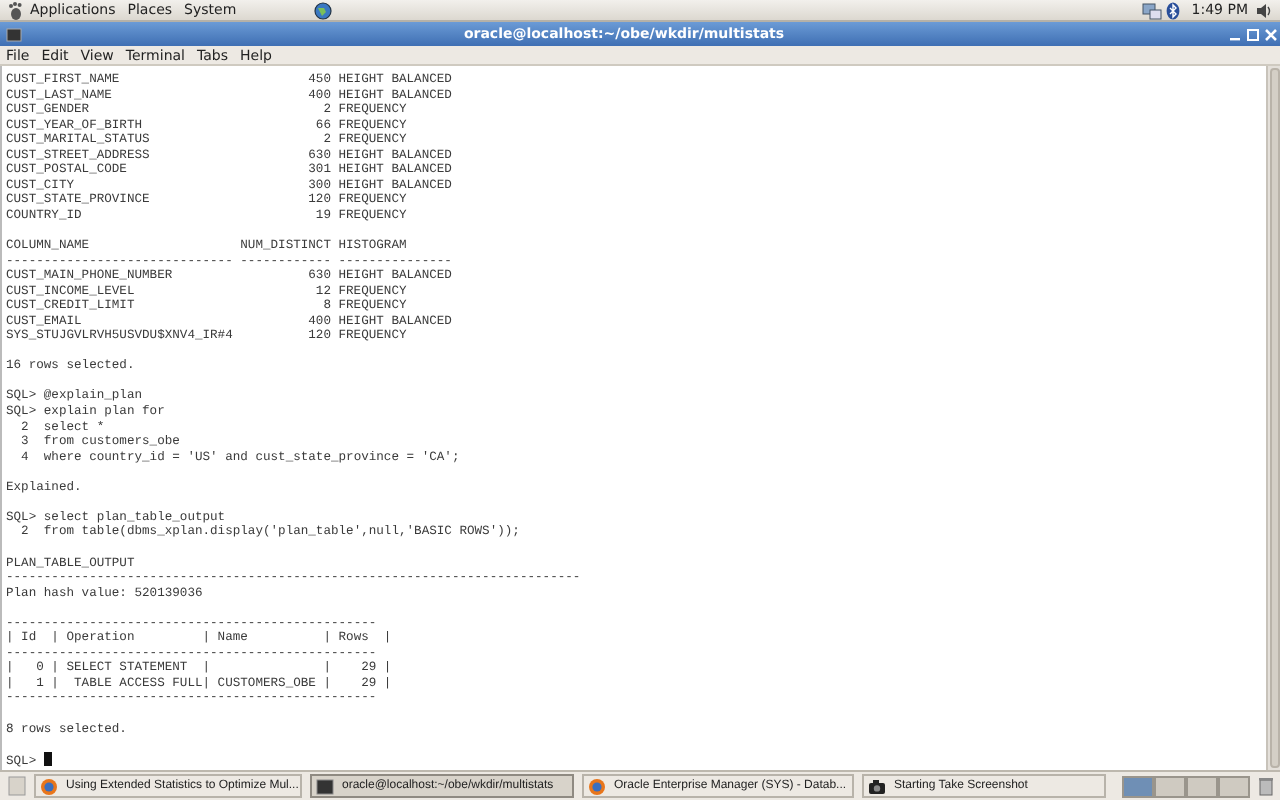 The image size is (1280, 800). I want to click on scroll-thumb, so click(1275, 418).